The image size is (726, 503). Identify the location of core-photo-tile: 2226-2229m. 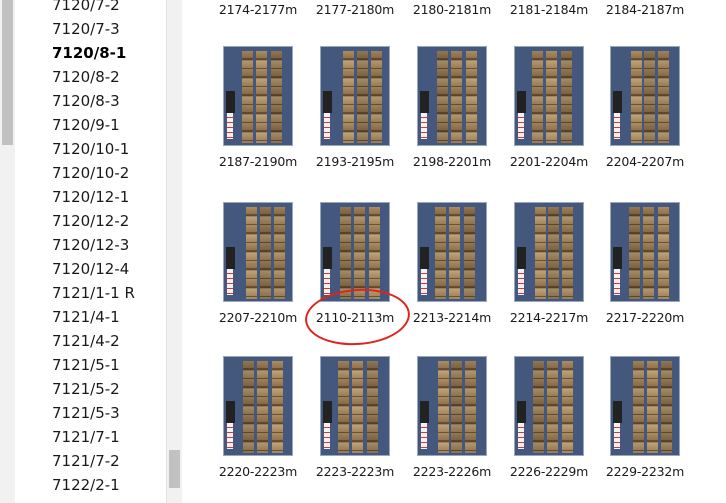
(549, 417).